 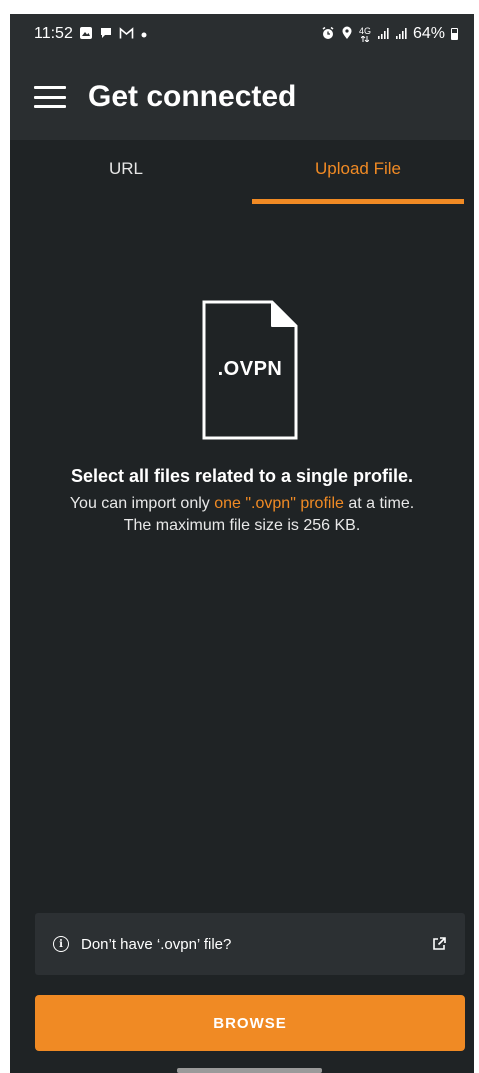 What do you see at coordinates (61, 944) in the screenshot?
I see `info-icon: i` at bounding box center [61, 944].